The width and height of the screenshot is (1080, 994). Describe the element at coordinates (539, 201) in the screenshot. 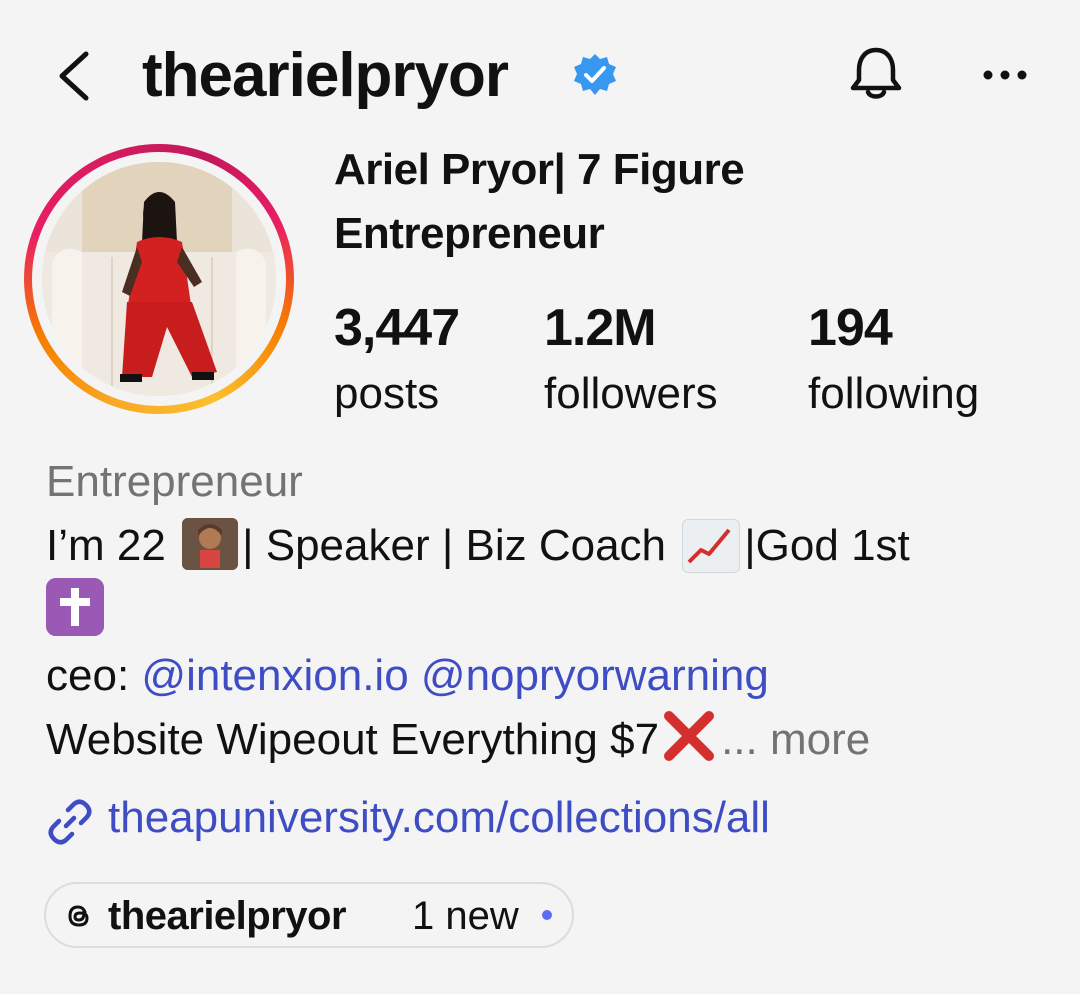

I see `display-name: Ariel Pryor| 7 Figure Entrepreneur` at that location.